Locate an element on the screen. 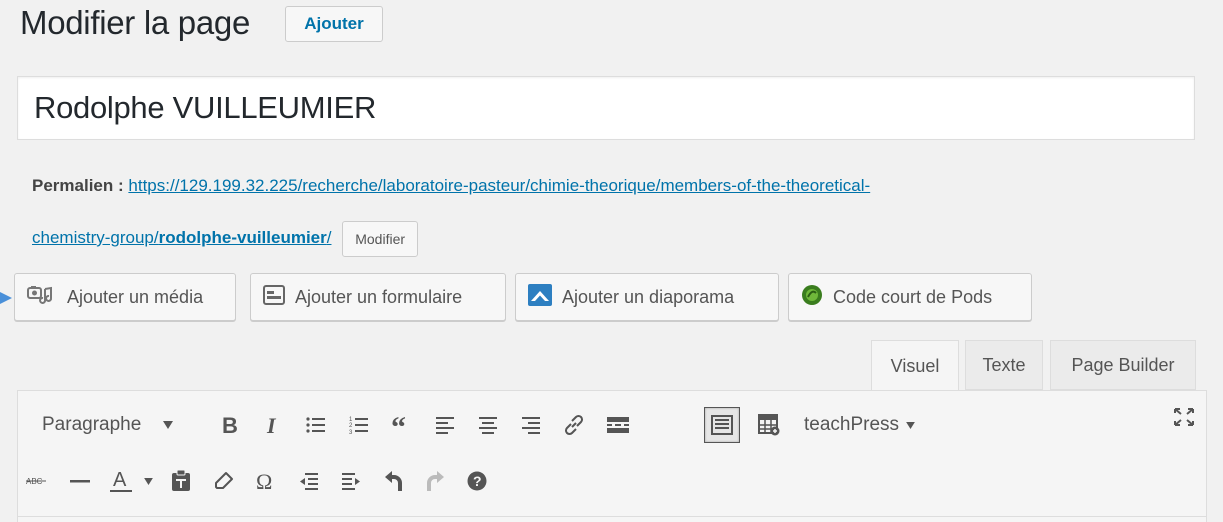  permalink-slug: rodolphe-vuilleumier is located at coordinates (242, 237).